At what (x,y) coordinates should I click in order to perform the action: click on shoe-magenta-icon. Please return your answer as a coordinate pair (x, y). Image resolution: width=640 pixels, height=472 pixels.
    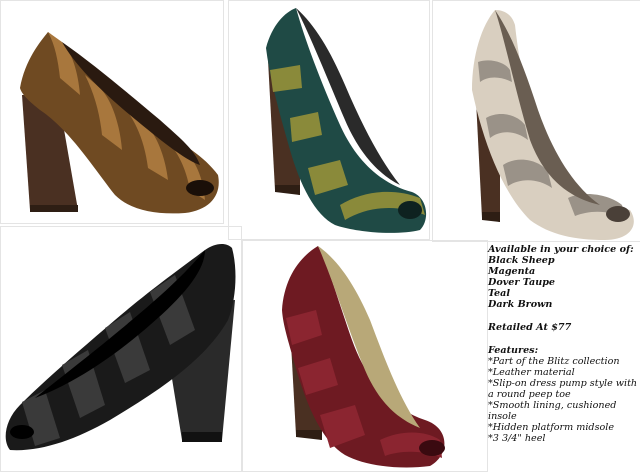
    Looking at the image, I should click on (363, 357).